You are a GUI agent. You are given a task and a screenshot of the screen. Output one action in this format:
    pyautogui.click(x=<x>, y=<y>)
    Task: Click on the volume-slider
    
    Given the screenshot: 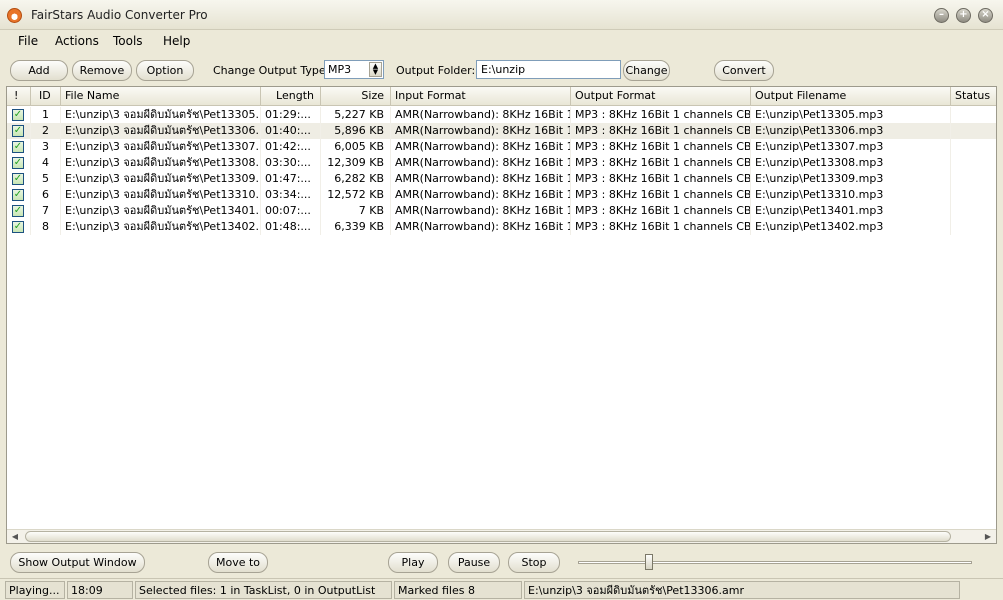 What is the action you would take?
    pyautogui.click(x=775, y=562)
    